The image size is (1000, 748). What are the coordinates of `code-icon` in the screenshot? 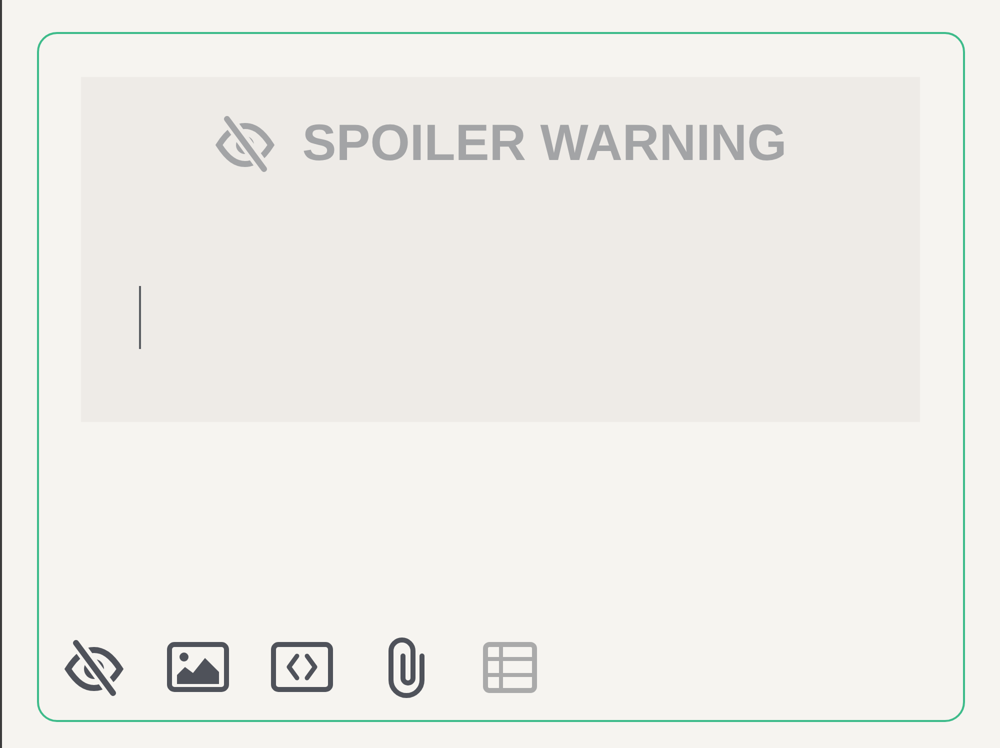 It's located at (302, 667).